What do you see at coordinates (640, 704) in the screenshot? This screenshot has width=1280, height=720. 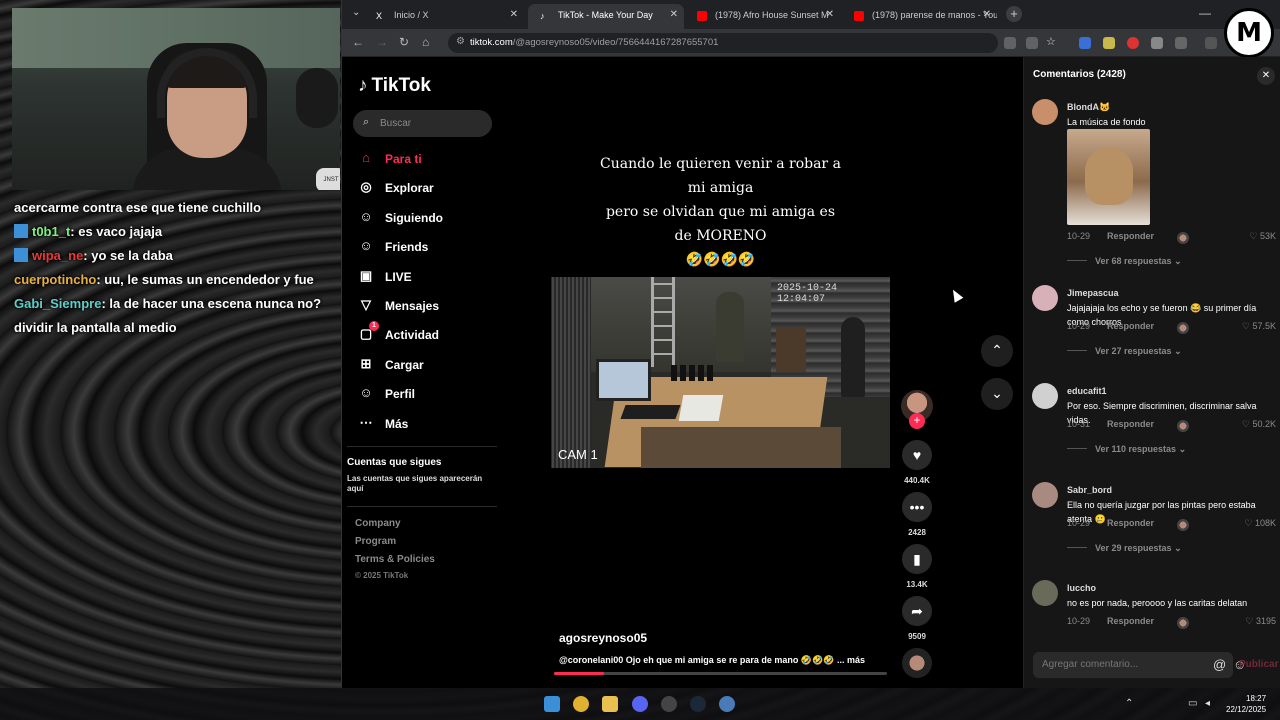 I see `discord-icon` at bounding box center [640, 704].